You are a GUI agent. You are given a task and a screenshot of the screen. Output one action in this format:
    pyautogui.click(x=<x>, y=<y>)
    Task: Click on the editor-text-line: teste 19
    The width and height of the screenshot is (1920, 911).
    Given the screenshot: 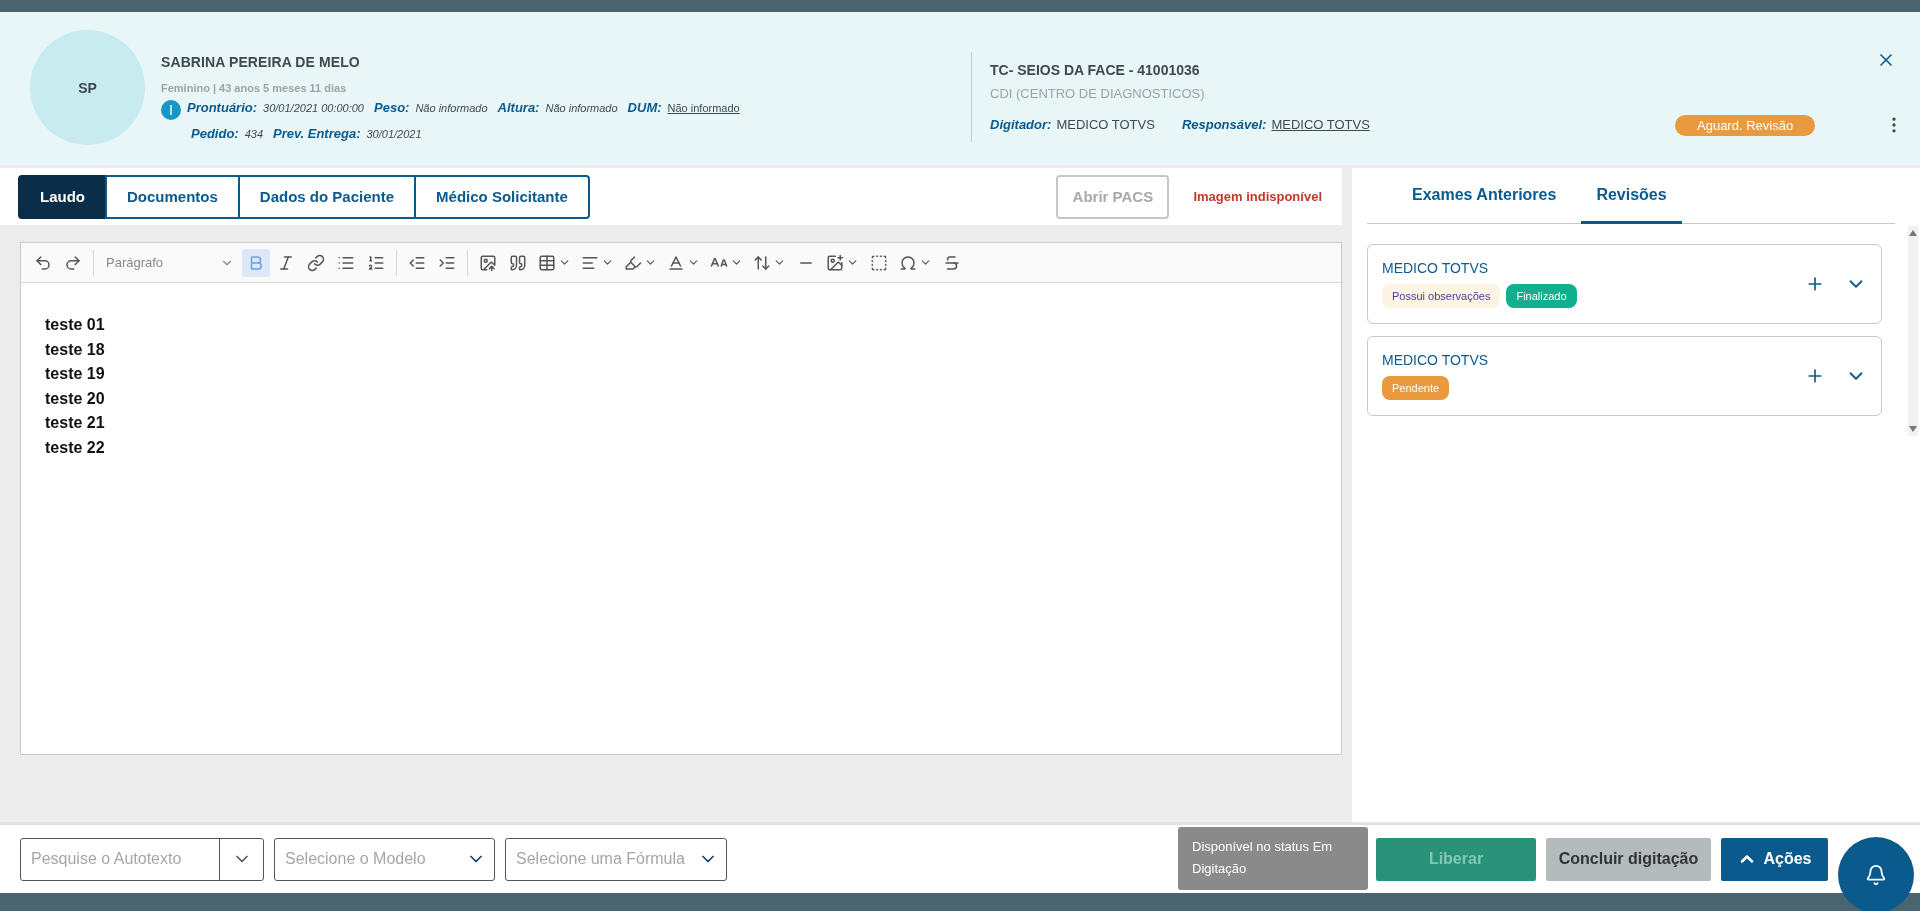 What is the action you would take?
    pyautogui.click(x=75, y=374)
    